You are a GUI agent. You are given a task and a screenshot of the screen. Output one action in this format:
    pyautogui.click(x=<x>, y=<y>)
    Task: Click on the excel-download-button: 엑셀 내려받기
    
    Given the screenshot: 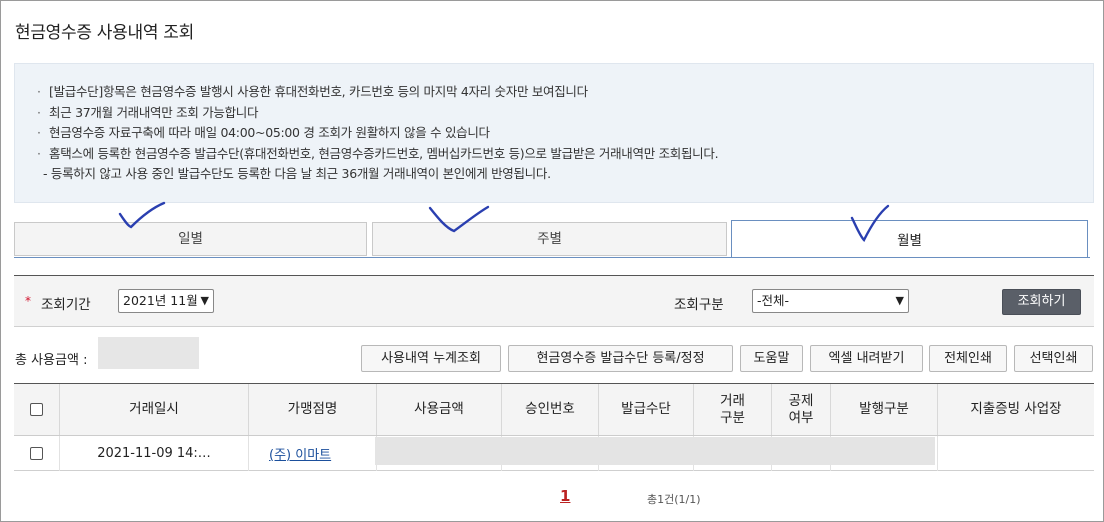 What is the action you would take?
    pyautogui.click(x=866, y=358)
    